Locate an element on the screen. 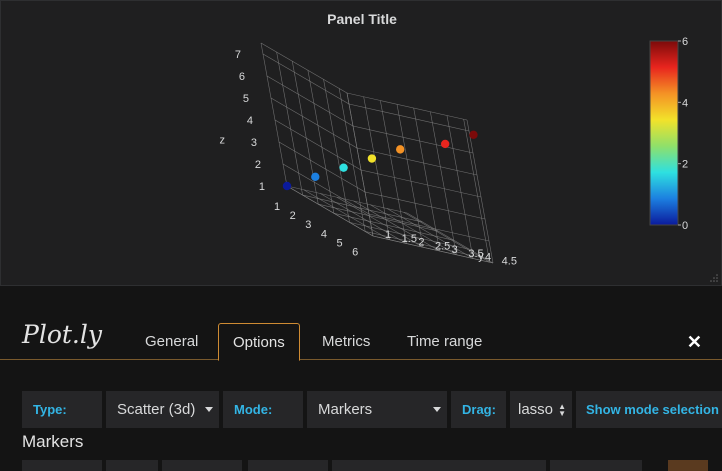 This screenshot has height=471, width=722. z-tick-label: 1 is located at coordinates (262, 187).